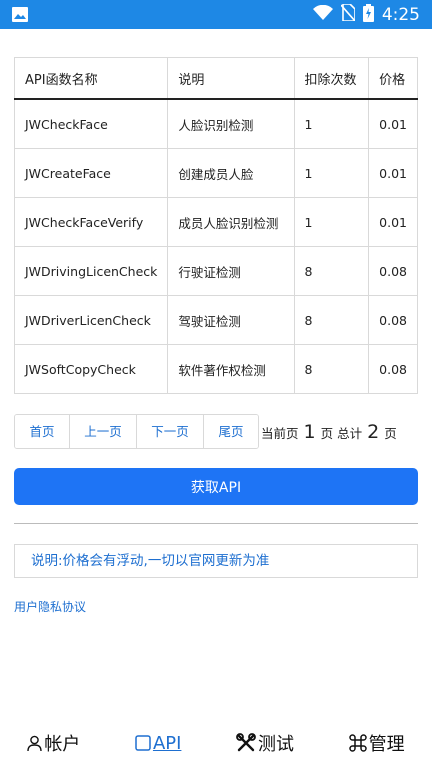  What do you see at coordinates (231, 369) in the screenshot?
I see `cell-description: 软件著作权检测` at bounding box center [231, 369].